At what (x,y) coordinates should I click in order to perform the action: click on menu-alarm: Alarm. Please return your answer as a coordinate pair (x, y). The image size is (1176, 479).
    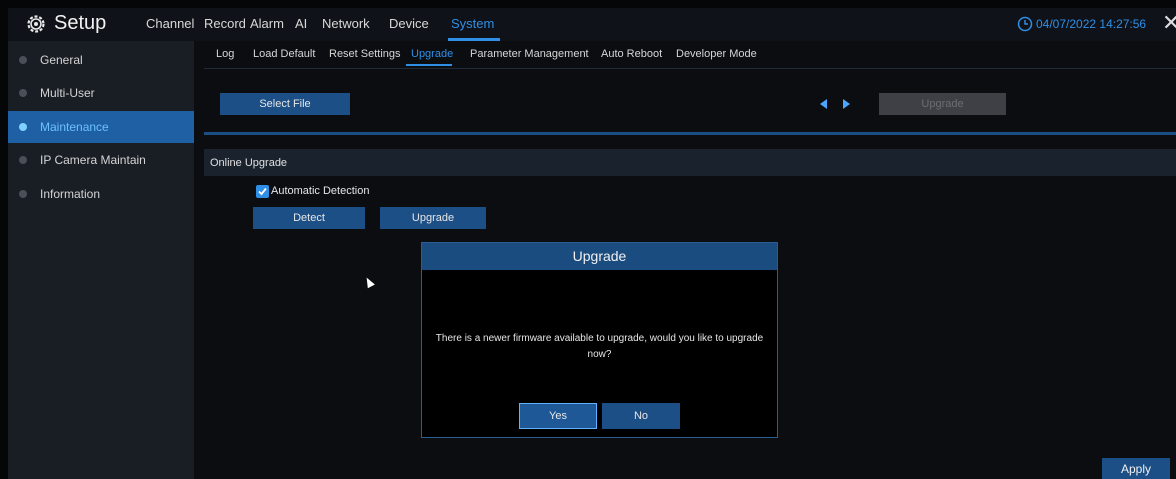
    Looking at the image, I should click on (267, 23).